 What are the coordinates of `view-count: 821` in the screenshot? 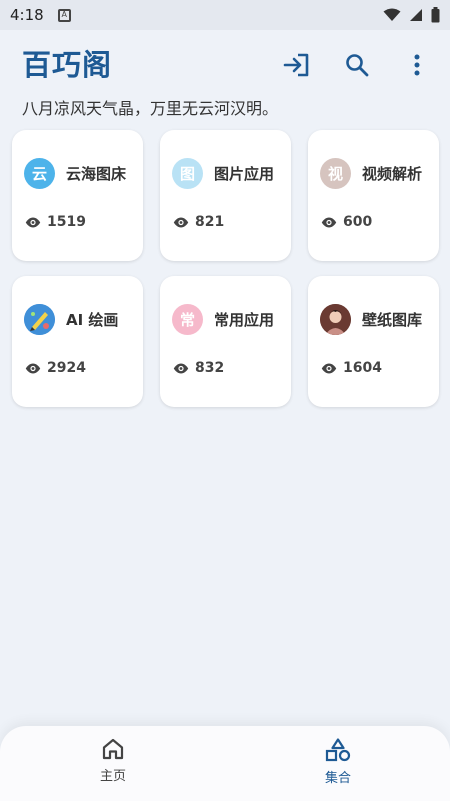 It's located at (210, 222).